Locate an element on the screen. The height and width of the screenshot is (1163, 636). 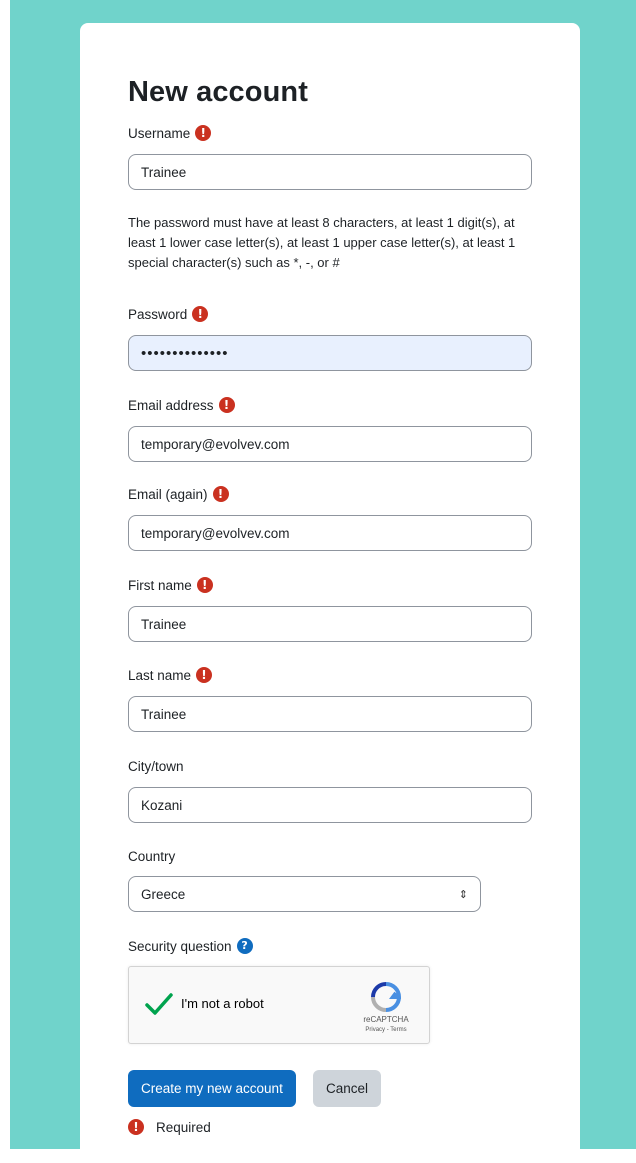
required-legend-label: Required is located at coordinates (183, 1127).